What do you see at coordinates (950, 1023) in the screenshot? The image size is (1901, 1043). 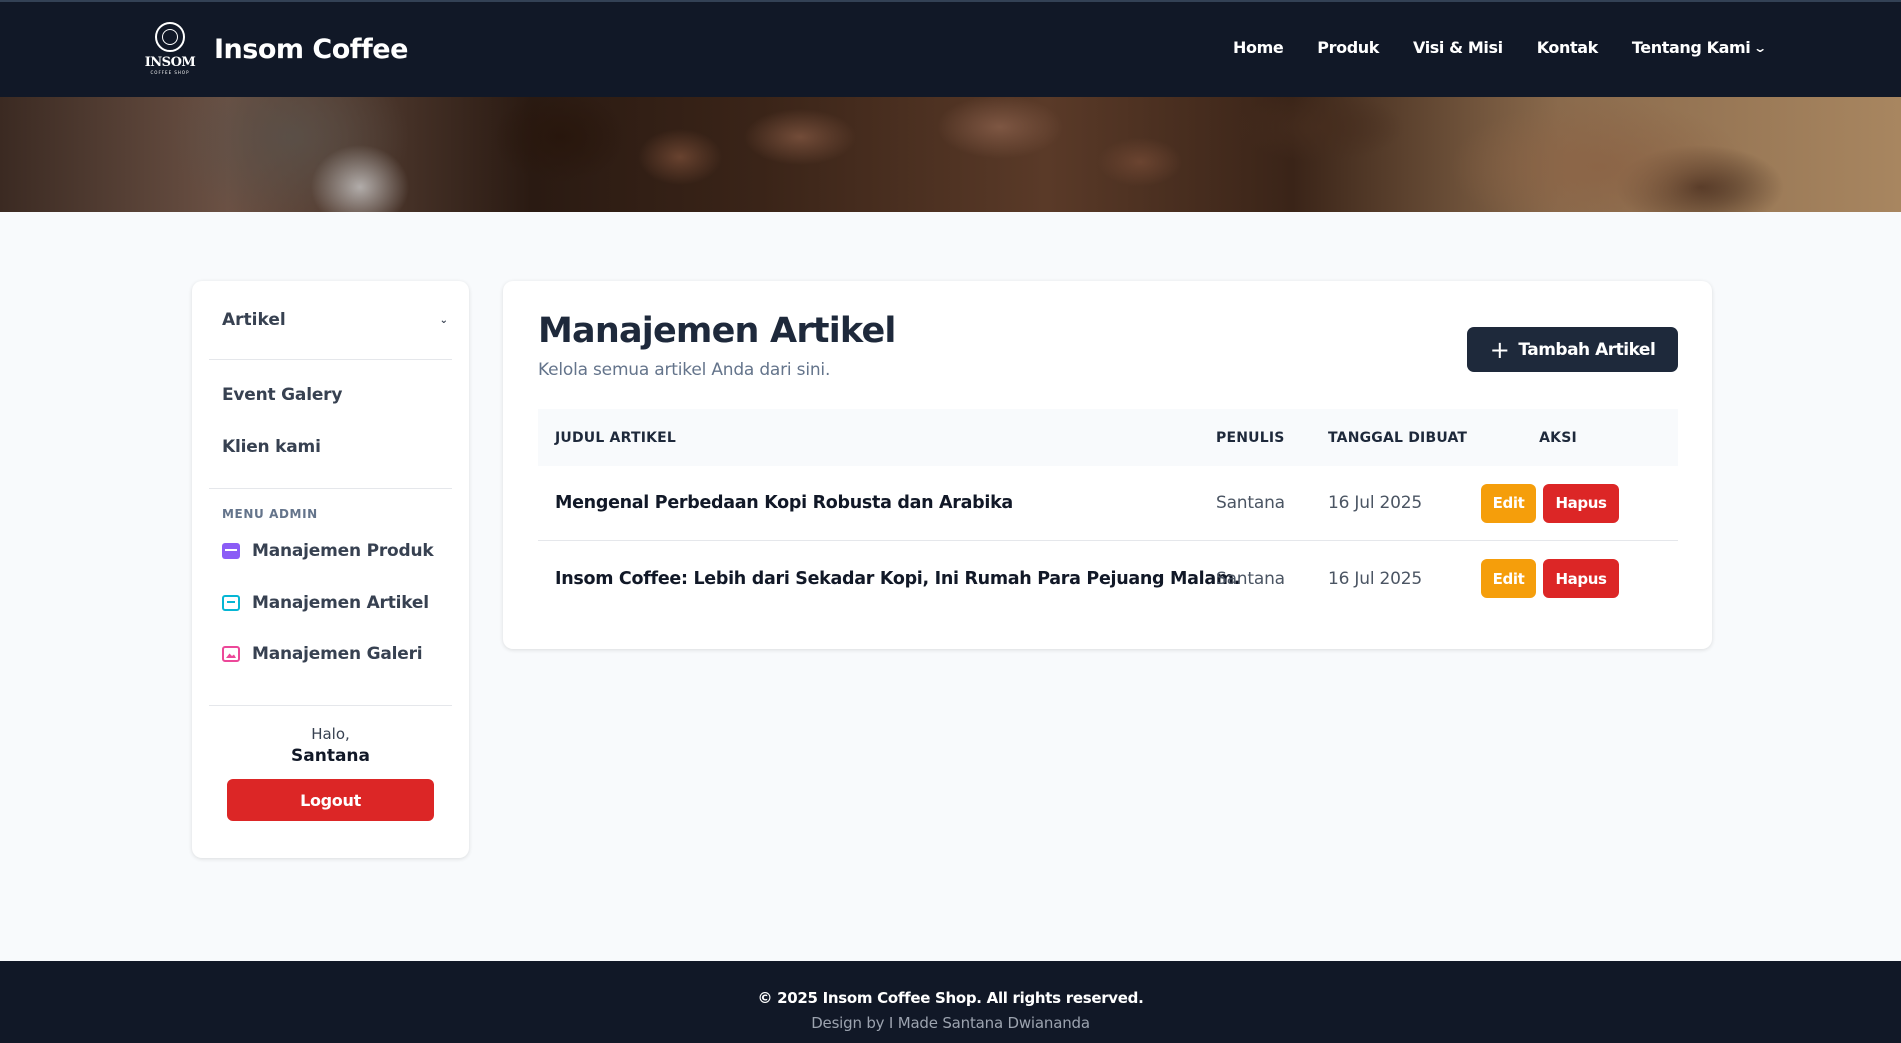 I see `footer-credit: Design by I Made Santana Dwiananda` at bounding box center [950, 1023].